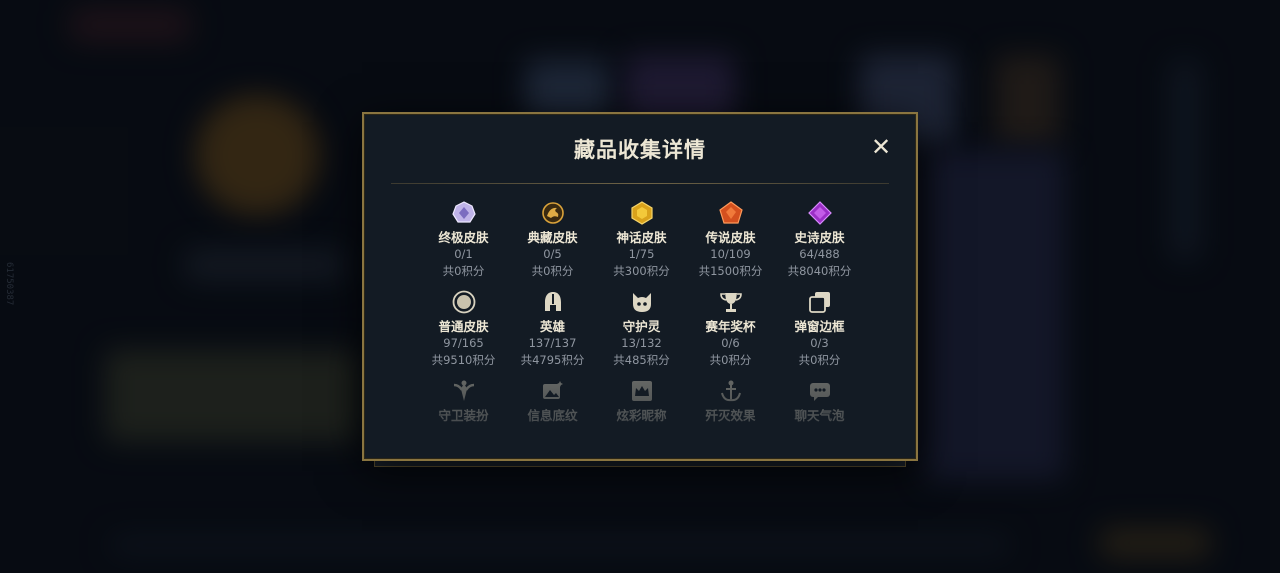 This screenshot has height=573, width=1280. What do you see at coordinates (730, 271) in the screenshot?
I see `category-points: 共1500积分` at bounding box center [730, 271].